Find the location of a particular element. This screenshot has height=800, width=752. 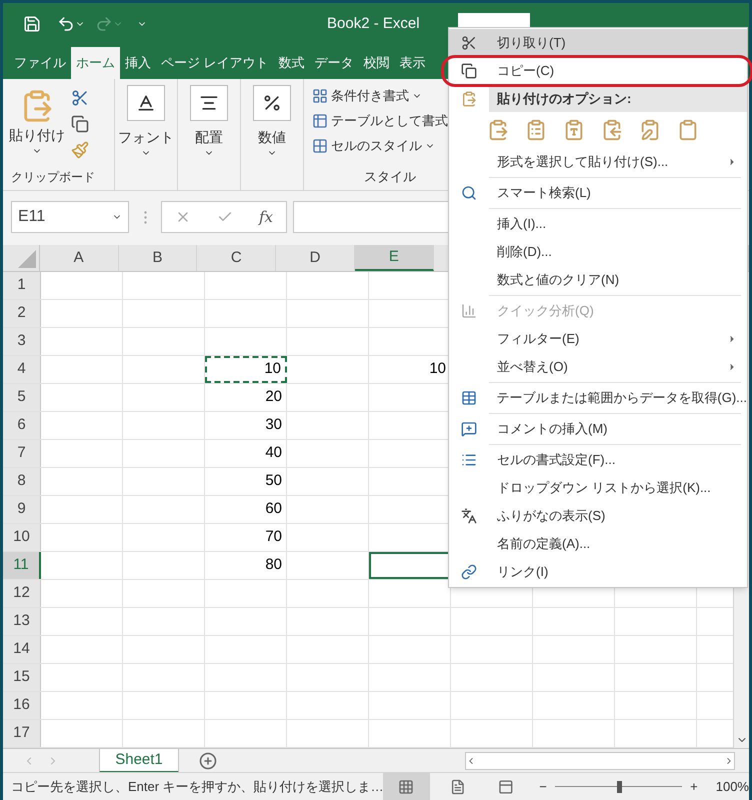

menu-section-header: 貼り付けのオプション: is located at coordinates (618, 98).